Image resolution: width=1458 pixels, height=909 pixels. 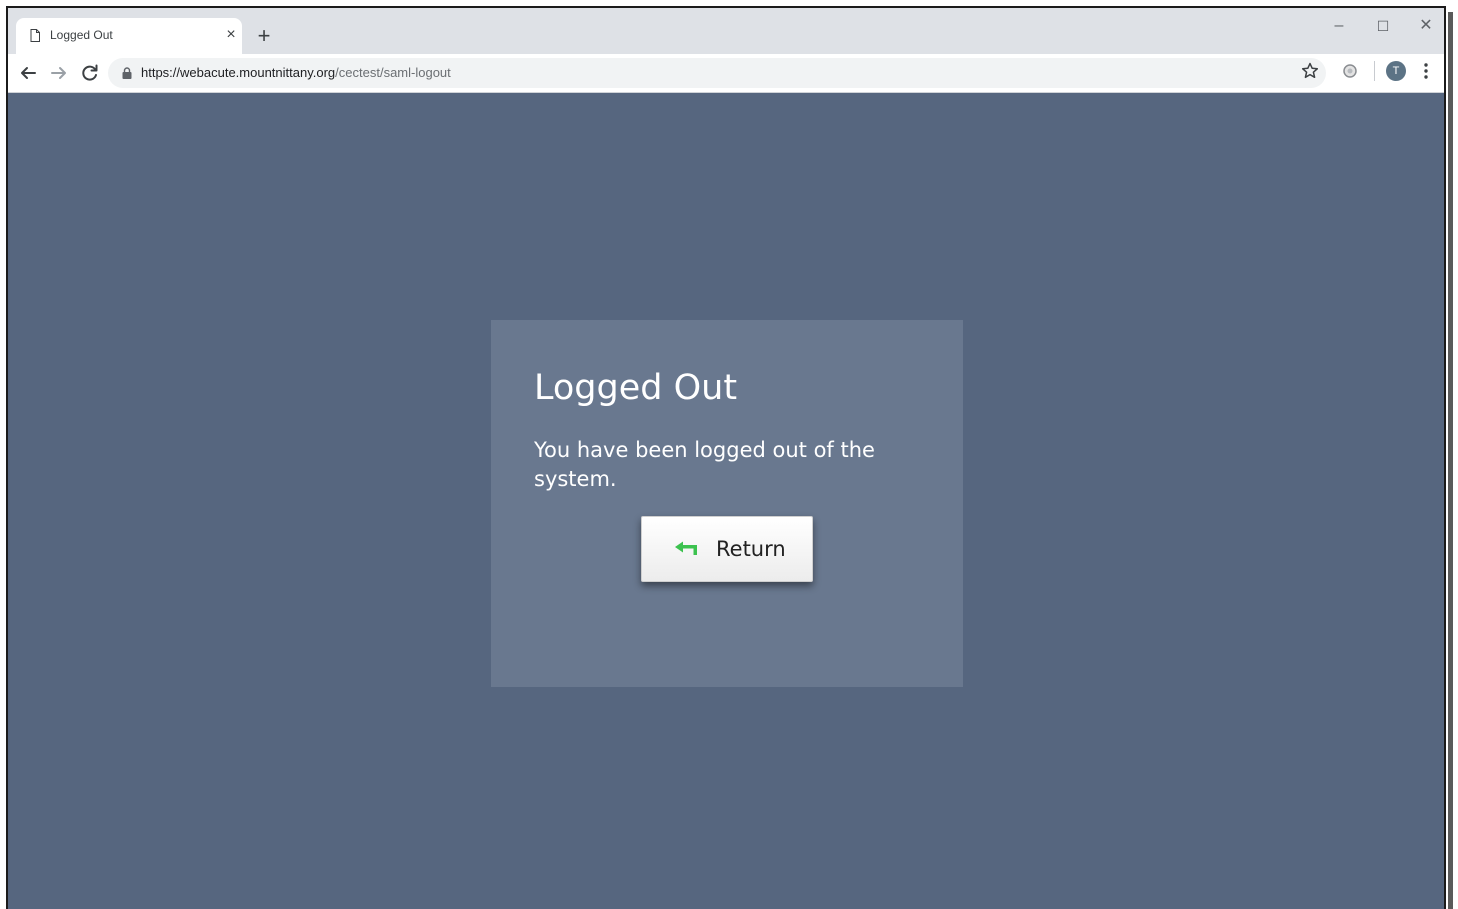 I want to click on lock-icon, so click(x=127, y=73).